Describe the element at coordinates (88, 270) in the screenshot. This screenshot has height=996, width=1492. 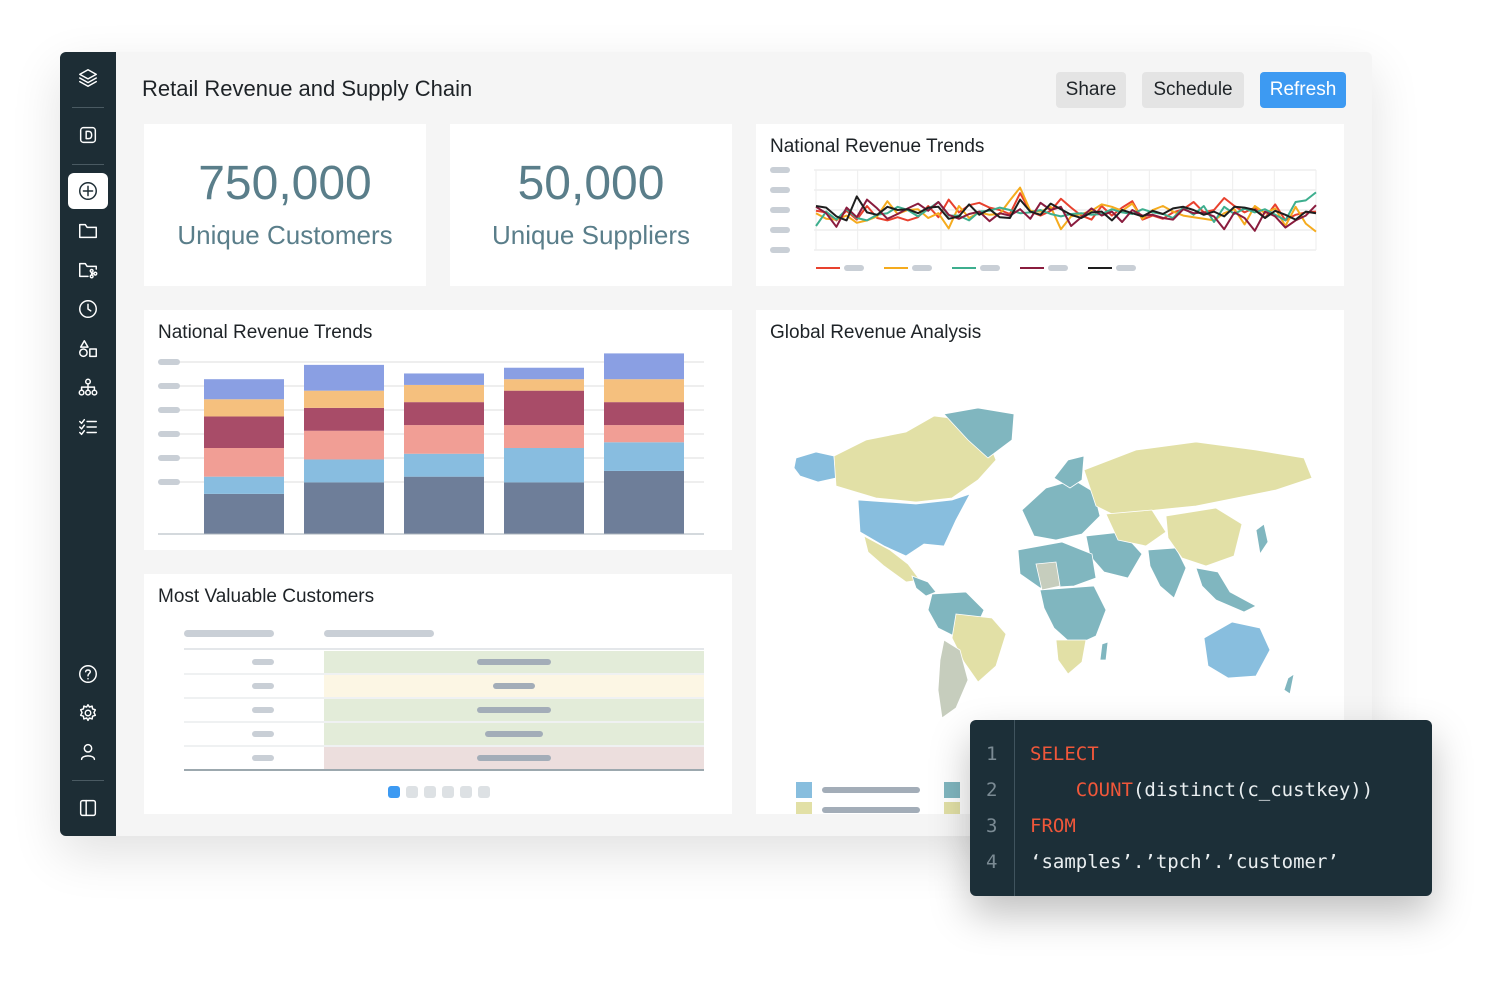
I see `folder-branch-icon` at that location.